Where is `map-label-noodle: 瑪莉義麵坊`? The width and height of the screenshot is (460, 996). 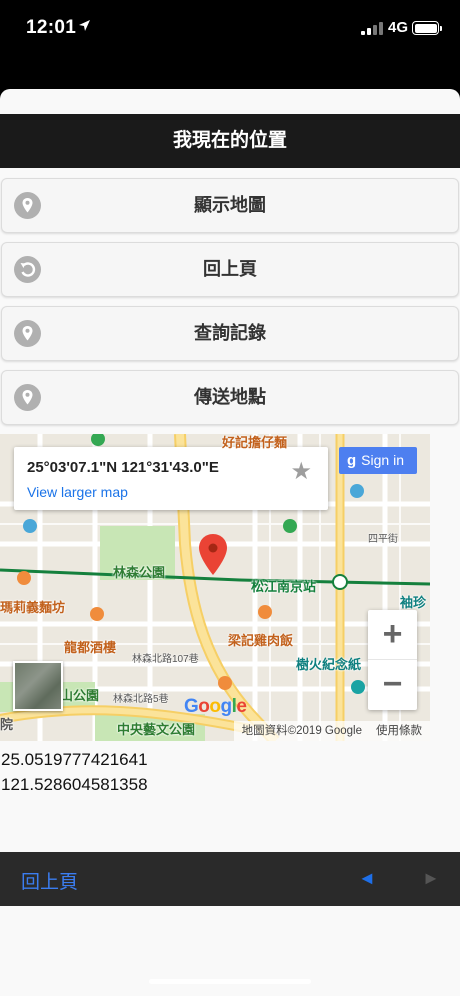 map-label-noodle: 瑪莉義麵坊 is located at coordinates (33, 607).